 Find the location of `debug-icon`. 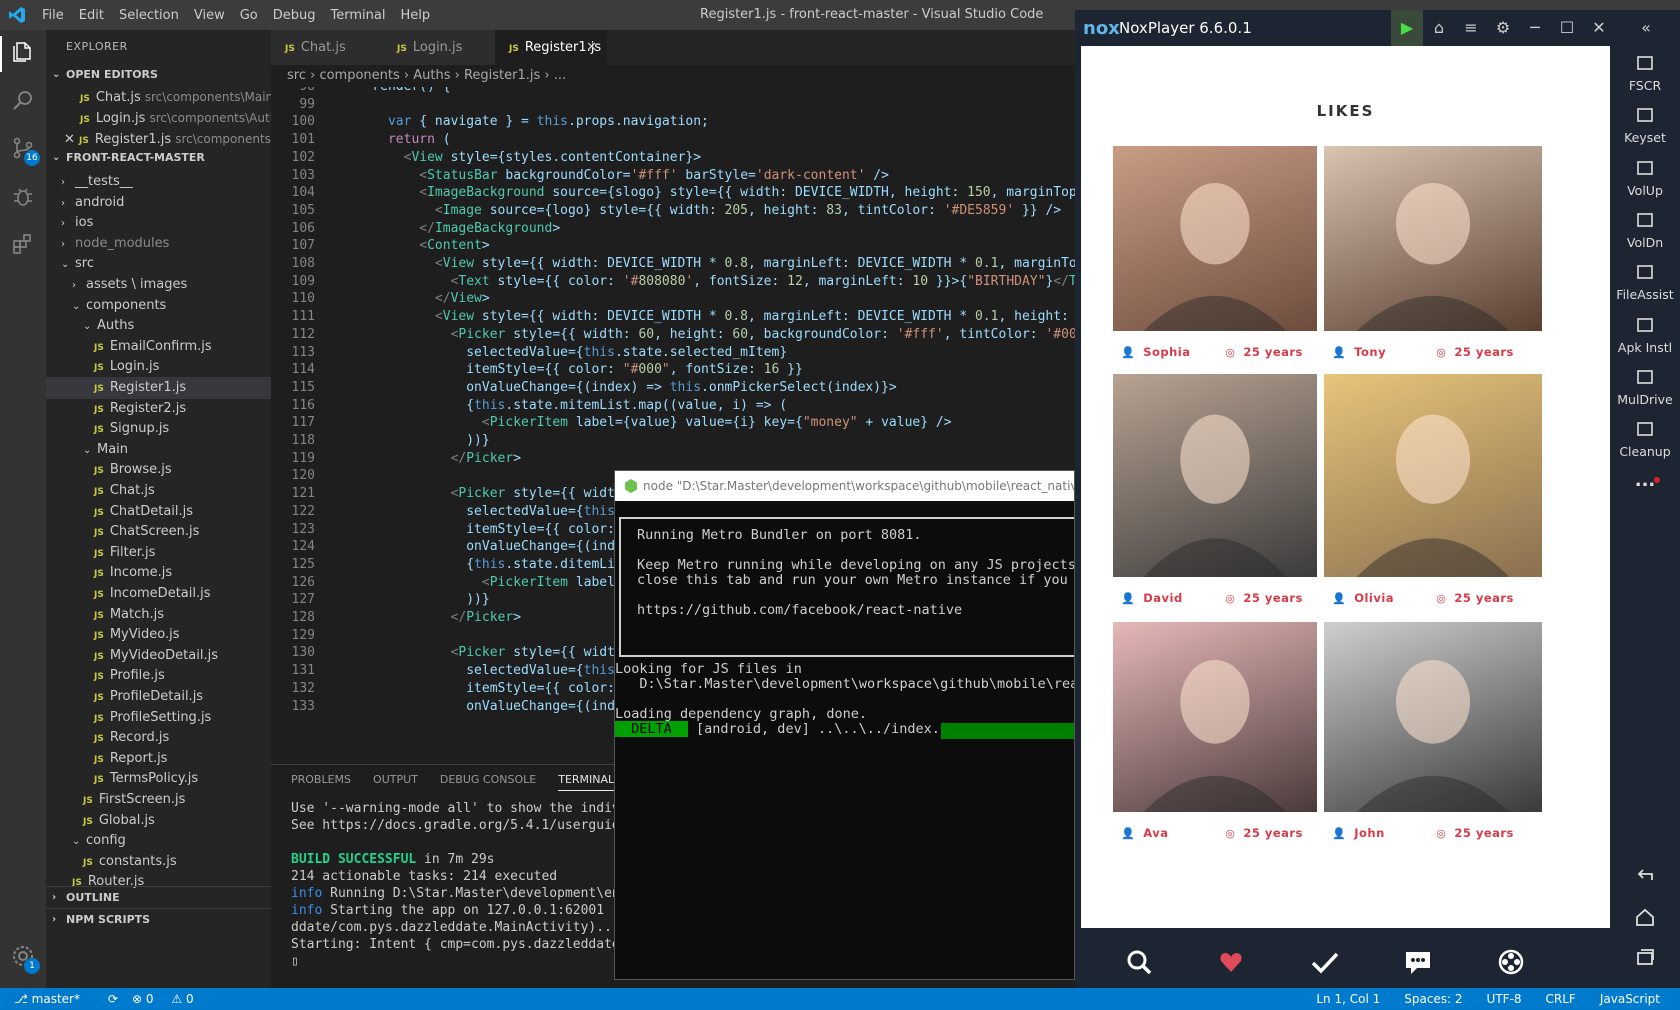

debug-icon is located at coordinates (23, 196).